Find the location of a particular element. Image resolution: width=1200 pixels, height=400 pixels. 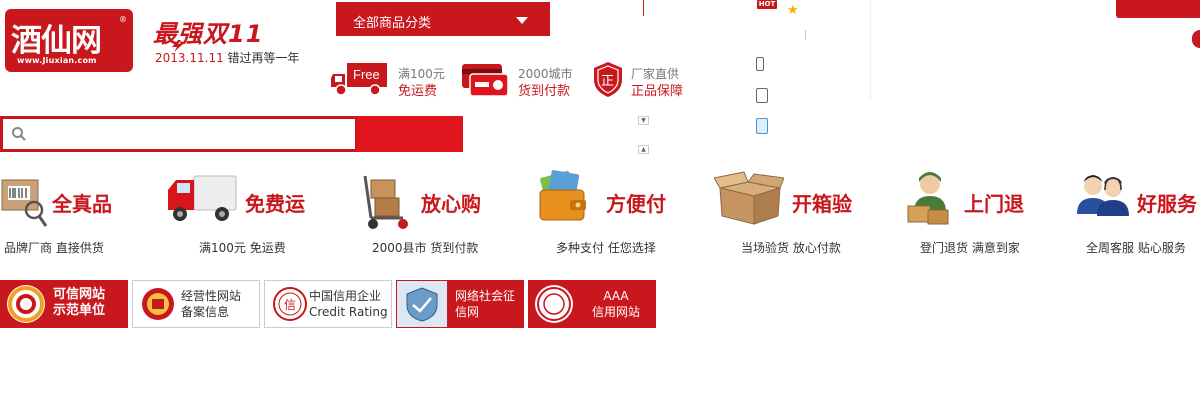

badge-line1: 经营性网站 is located at coordinates (211, 296).